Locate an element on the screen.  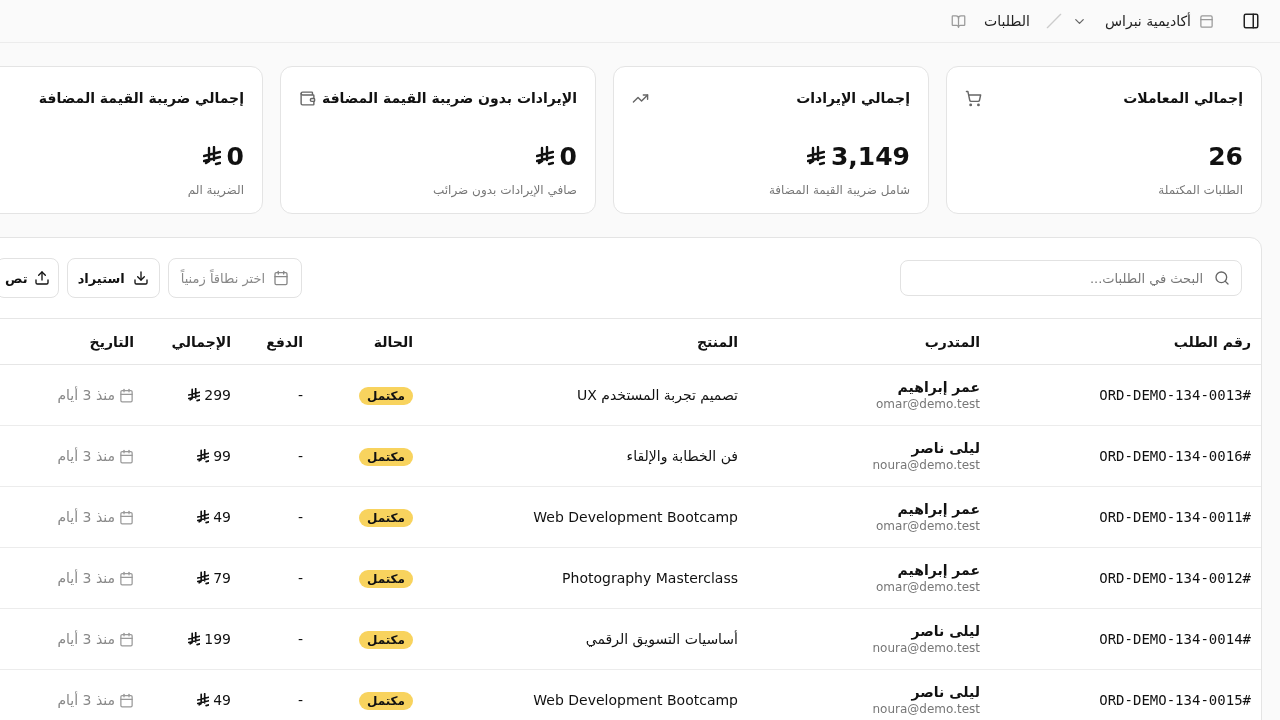
import-button: استيراد is located at coordinates (113, 278).